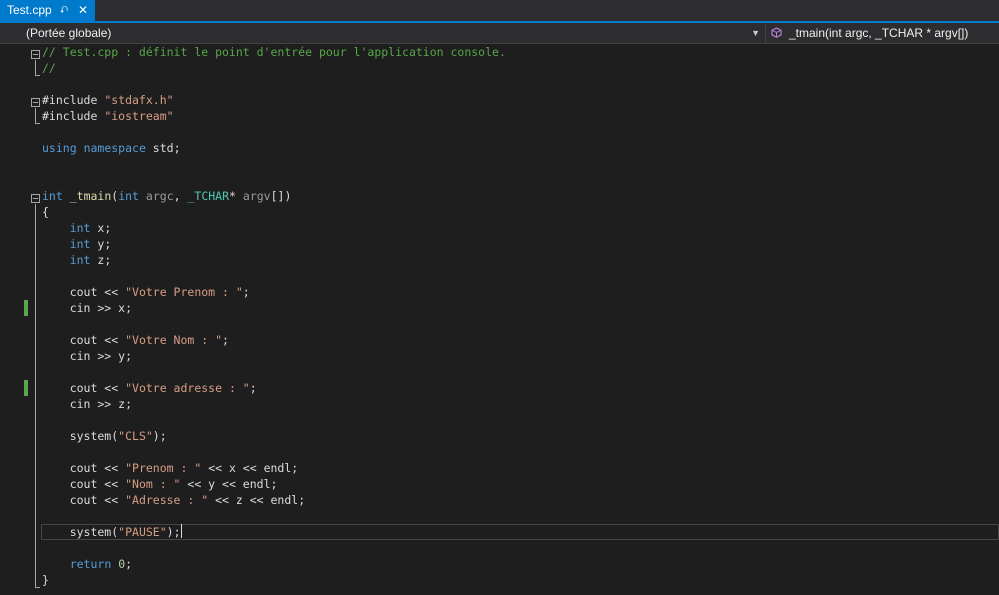 This screenshot has height=595, width=999. What do you see at coordinates (167, 500) in the screenshot?
I see `code-token: "Adresse : "` at bounding box center [167, 500].